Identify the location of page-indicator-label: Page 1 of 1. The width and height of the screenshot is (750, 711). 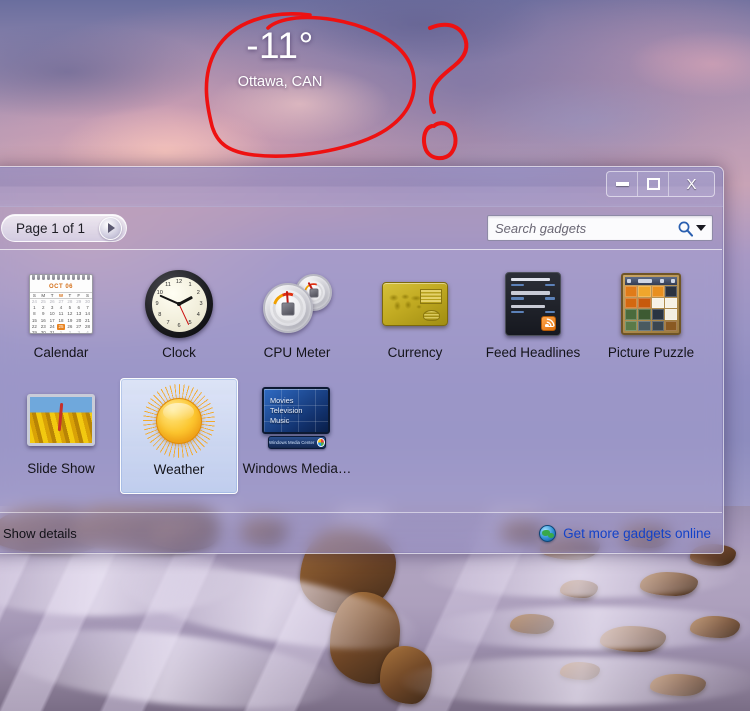
(51, 228).